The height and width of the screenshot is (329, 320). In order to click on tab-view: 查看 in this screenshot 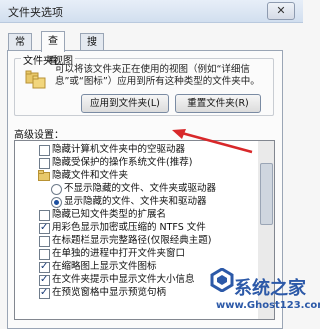, I will do `click(53, 49)`.